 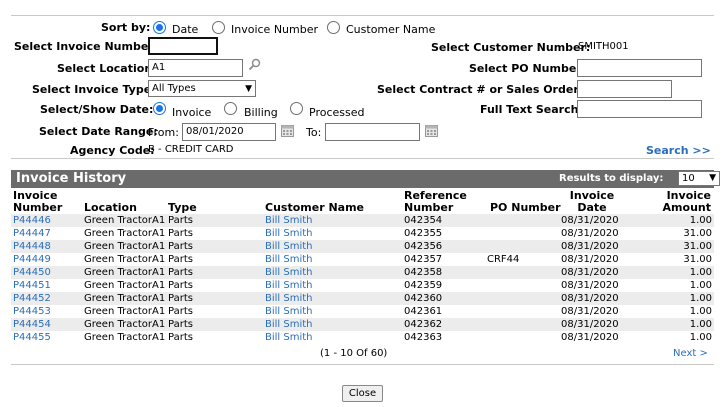 What do you see at coordinates (639, 109) in the screenshot?
I see `full-text-search-input` at bounding box center [639, 109].